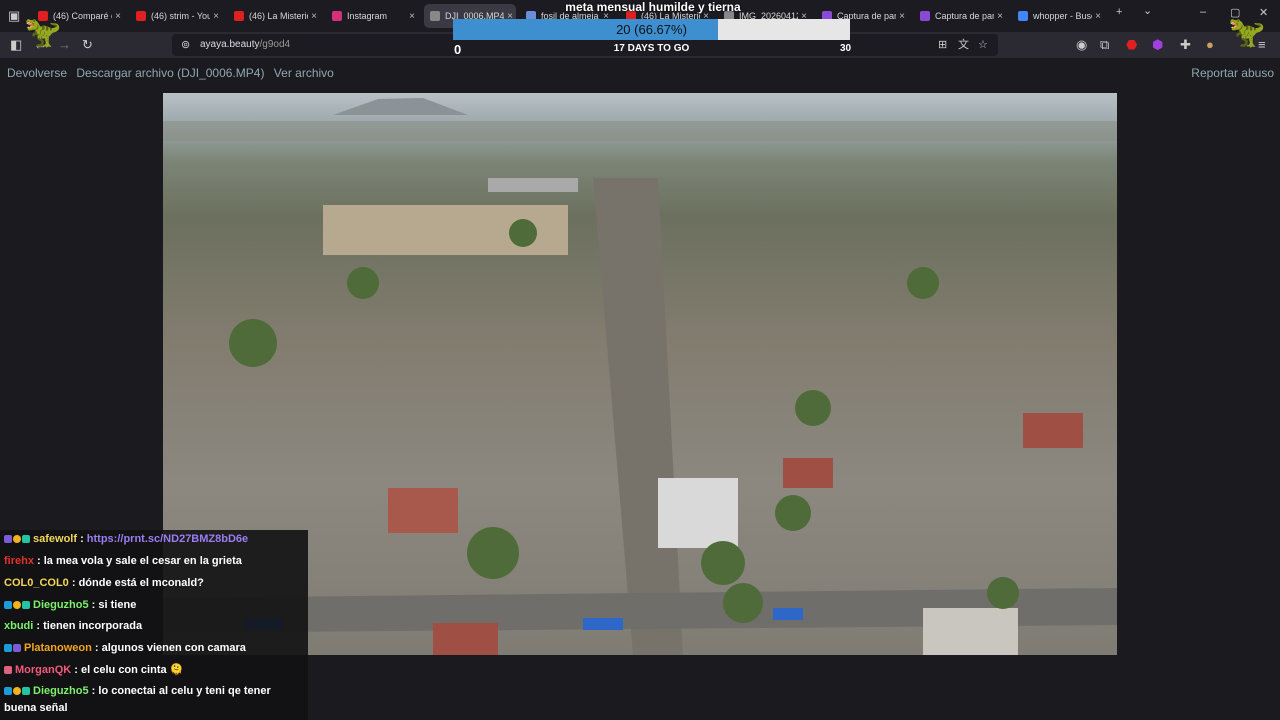 This screenshot has width=1280, height=720. I want to click on dinosaur-mascot-right-icon: 🦖, so click(1247, 32).